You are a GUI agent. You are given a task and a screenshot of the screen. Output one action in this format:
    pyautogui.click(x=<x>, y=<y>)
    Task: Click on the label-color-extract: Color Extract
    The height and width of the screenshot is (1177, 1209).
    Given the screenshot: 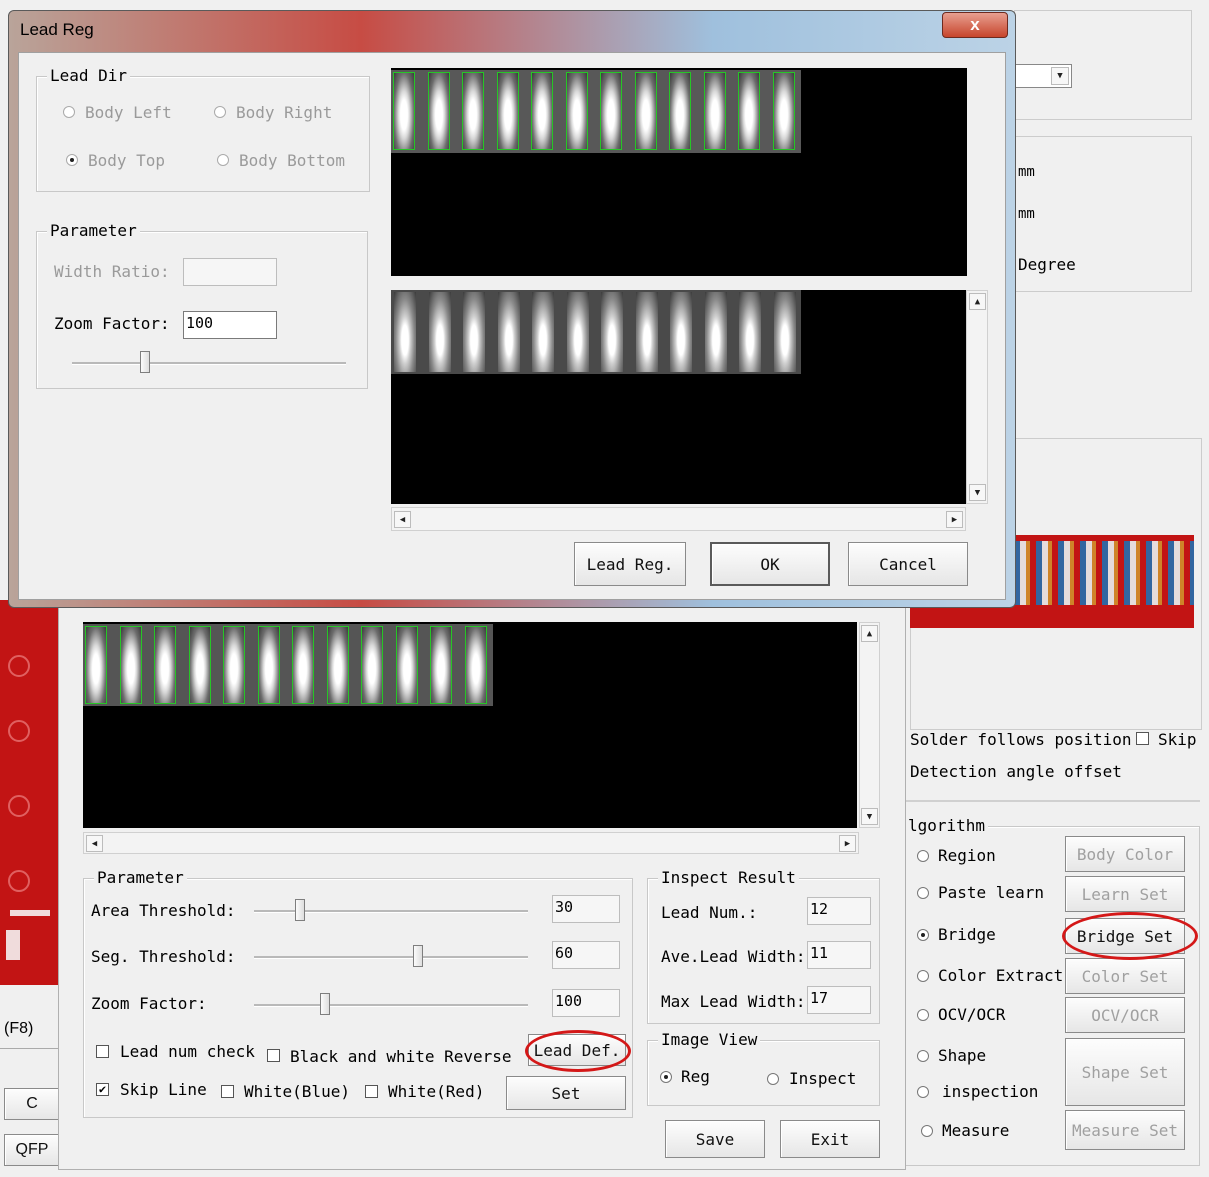 What is the action you would take?
    pyautogui.click(x=1001, y=975)
    